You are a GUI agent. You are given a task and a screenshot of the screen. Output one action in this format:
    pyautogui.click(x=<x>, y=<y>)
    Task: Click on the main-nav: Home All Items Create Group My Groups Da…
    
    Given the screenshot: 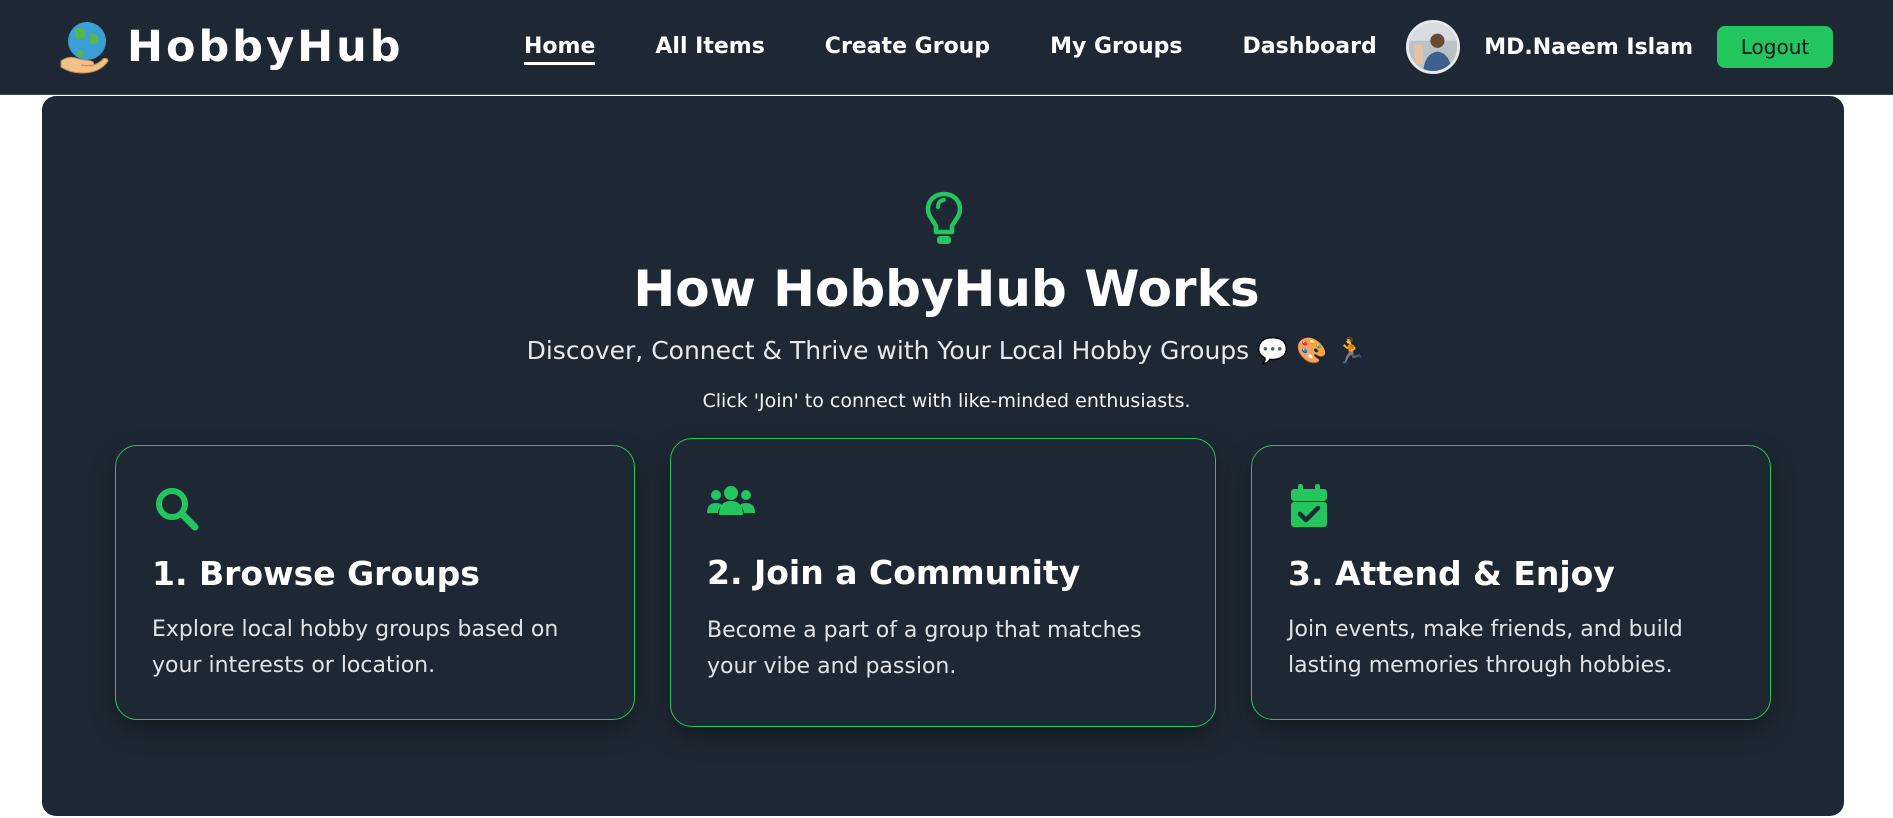 What is the action you would take?
    pyautogui.click(x=950, y=49)
    